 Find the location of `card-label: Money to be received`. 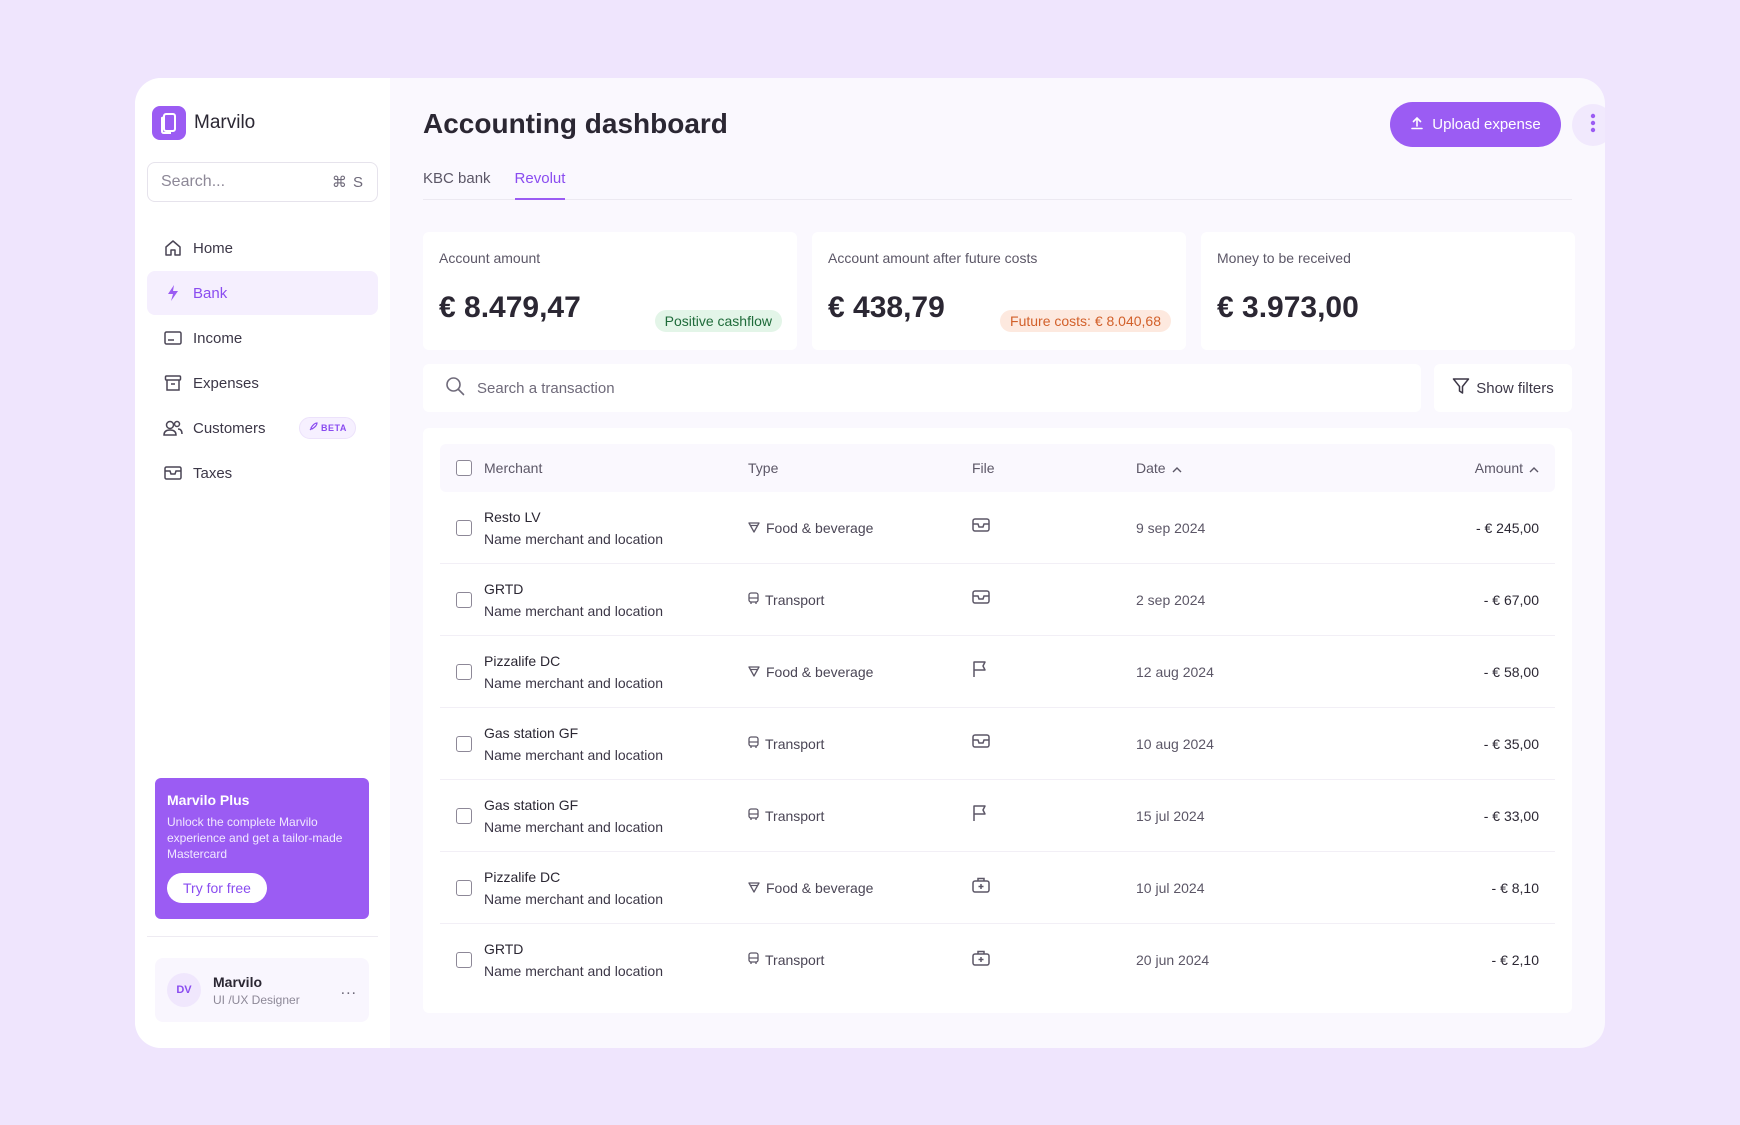

card-label: Money to be received is located at coordinates (1284, 258).